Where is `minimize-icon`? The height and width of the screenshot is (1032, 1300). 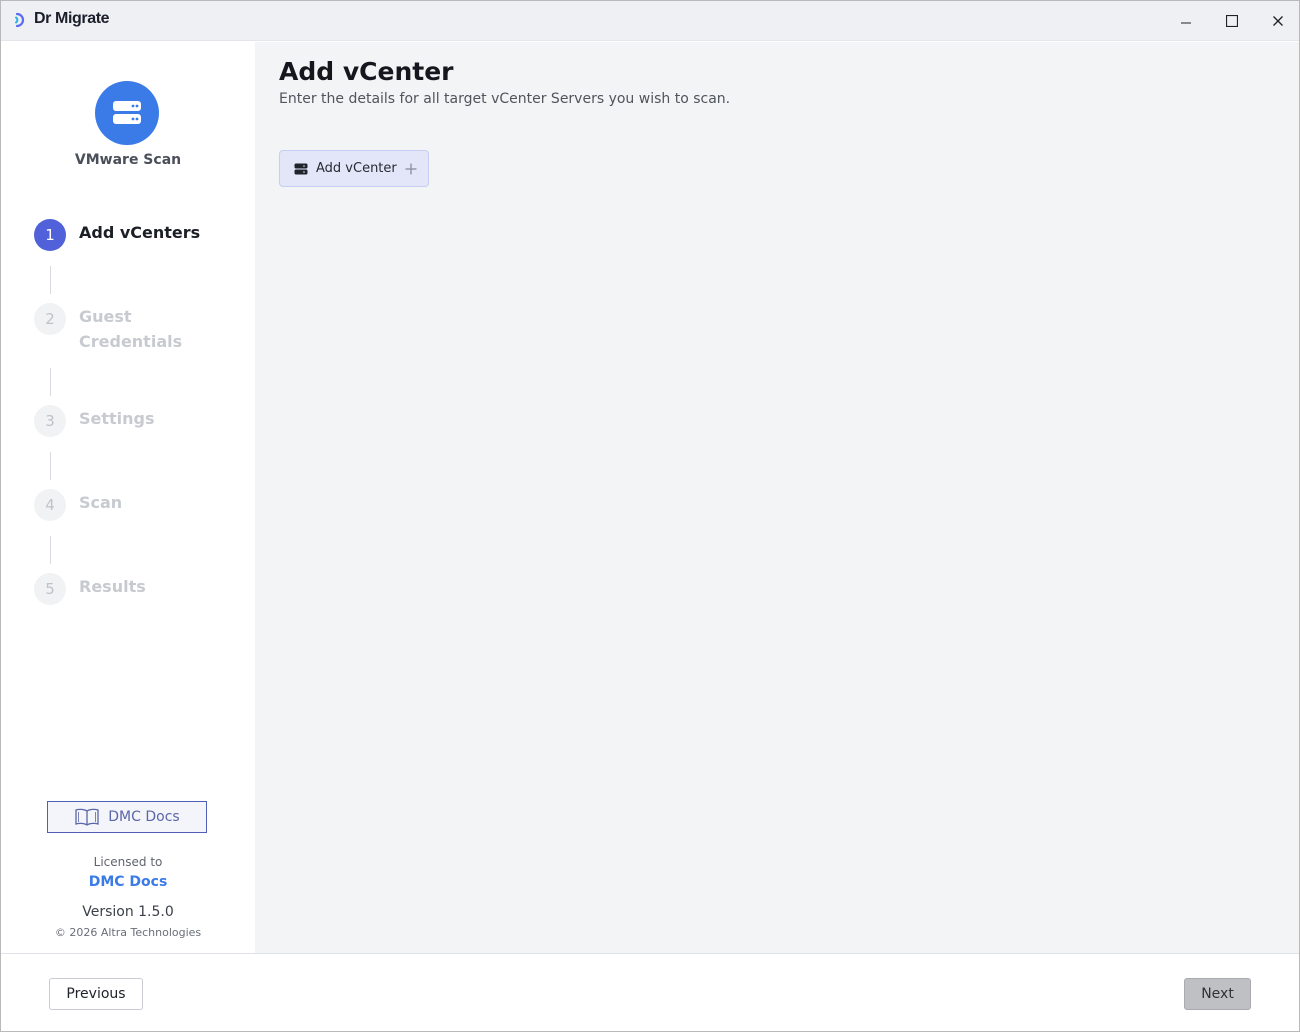
minimize-icon is located at coordinates (1186, 23).